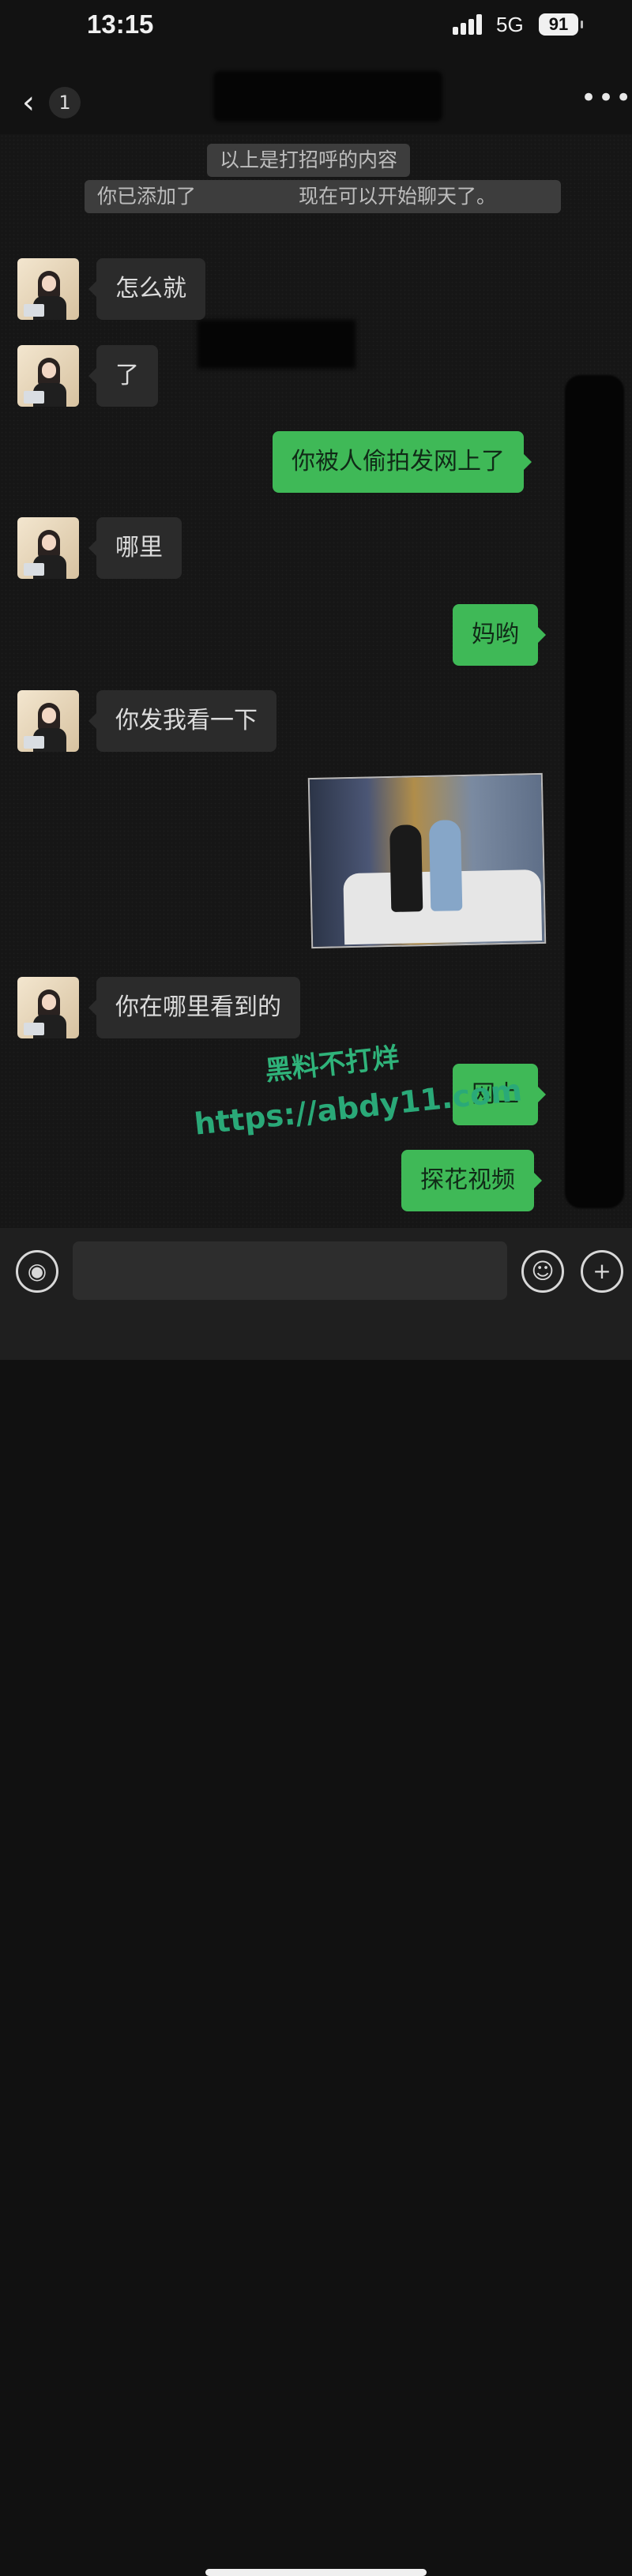 This screenshot has height=2576, width=632. What do you see at coordinates (194, 1007) in the screenshot?
I see `incoming-message: 你在哪里看到的` at bounding box center [194, 1007].